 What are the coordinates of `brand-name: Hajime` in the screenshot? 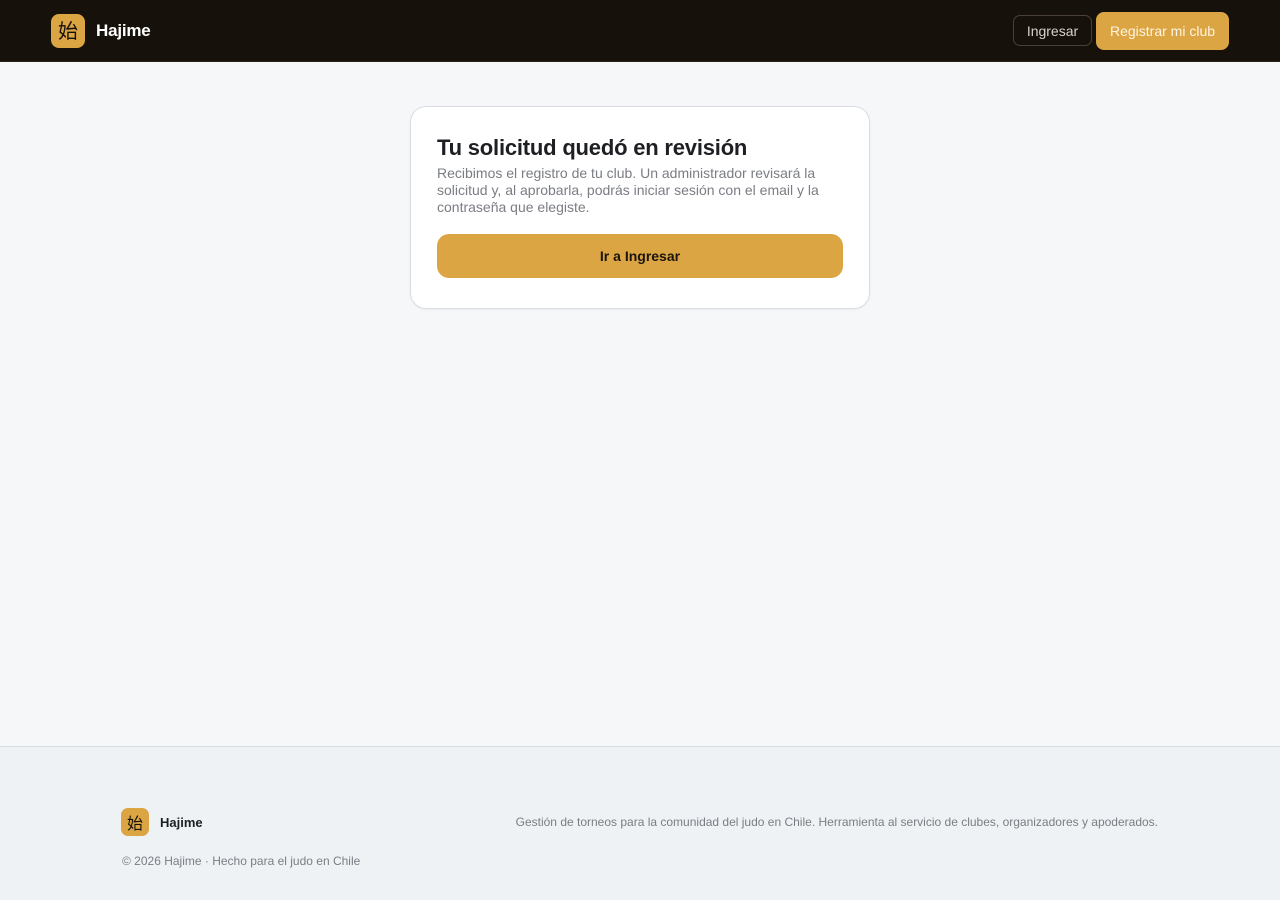 It's located at (123, 30).